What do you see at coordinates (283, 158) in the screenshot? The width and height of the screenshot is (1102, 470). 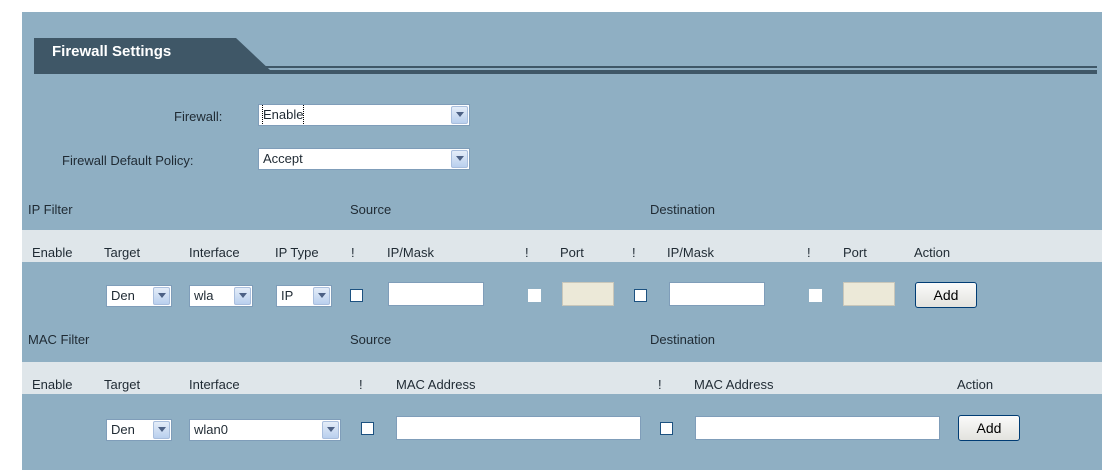 I see `default-policy-select-value: Accept` at bounding box center [283, 158].